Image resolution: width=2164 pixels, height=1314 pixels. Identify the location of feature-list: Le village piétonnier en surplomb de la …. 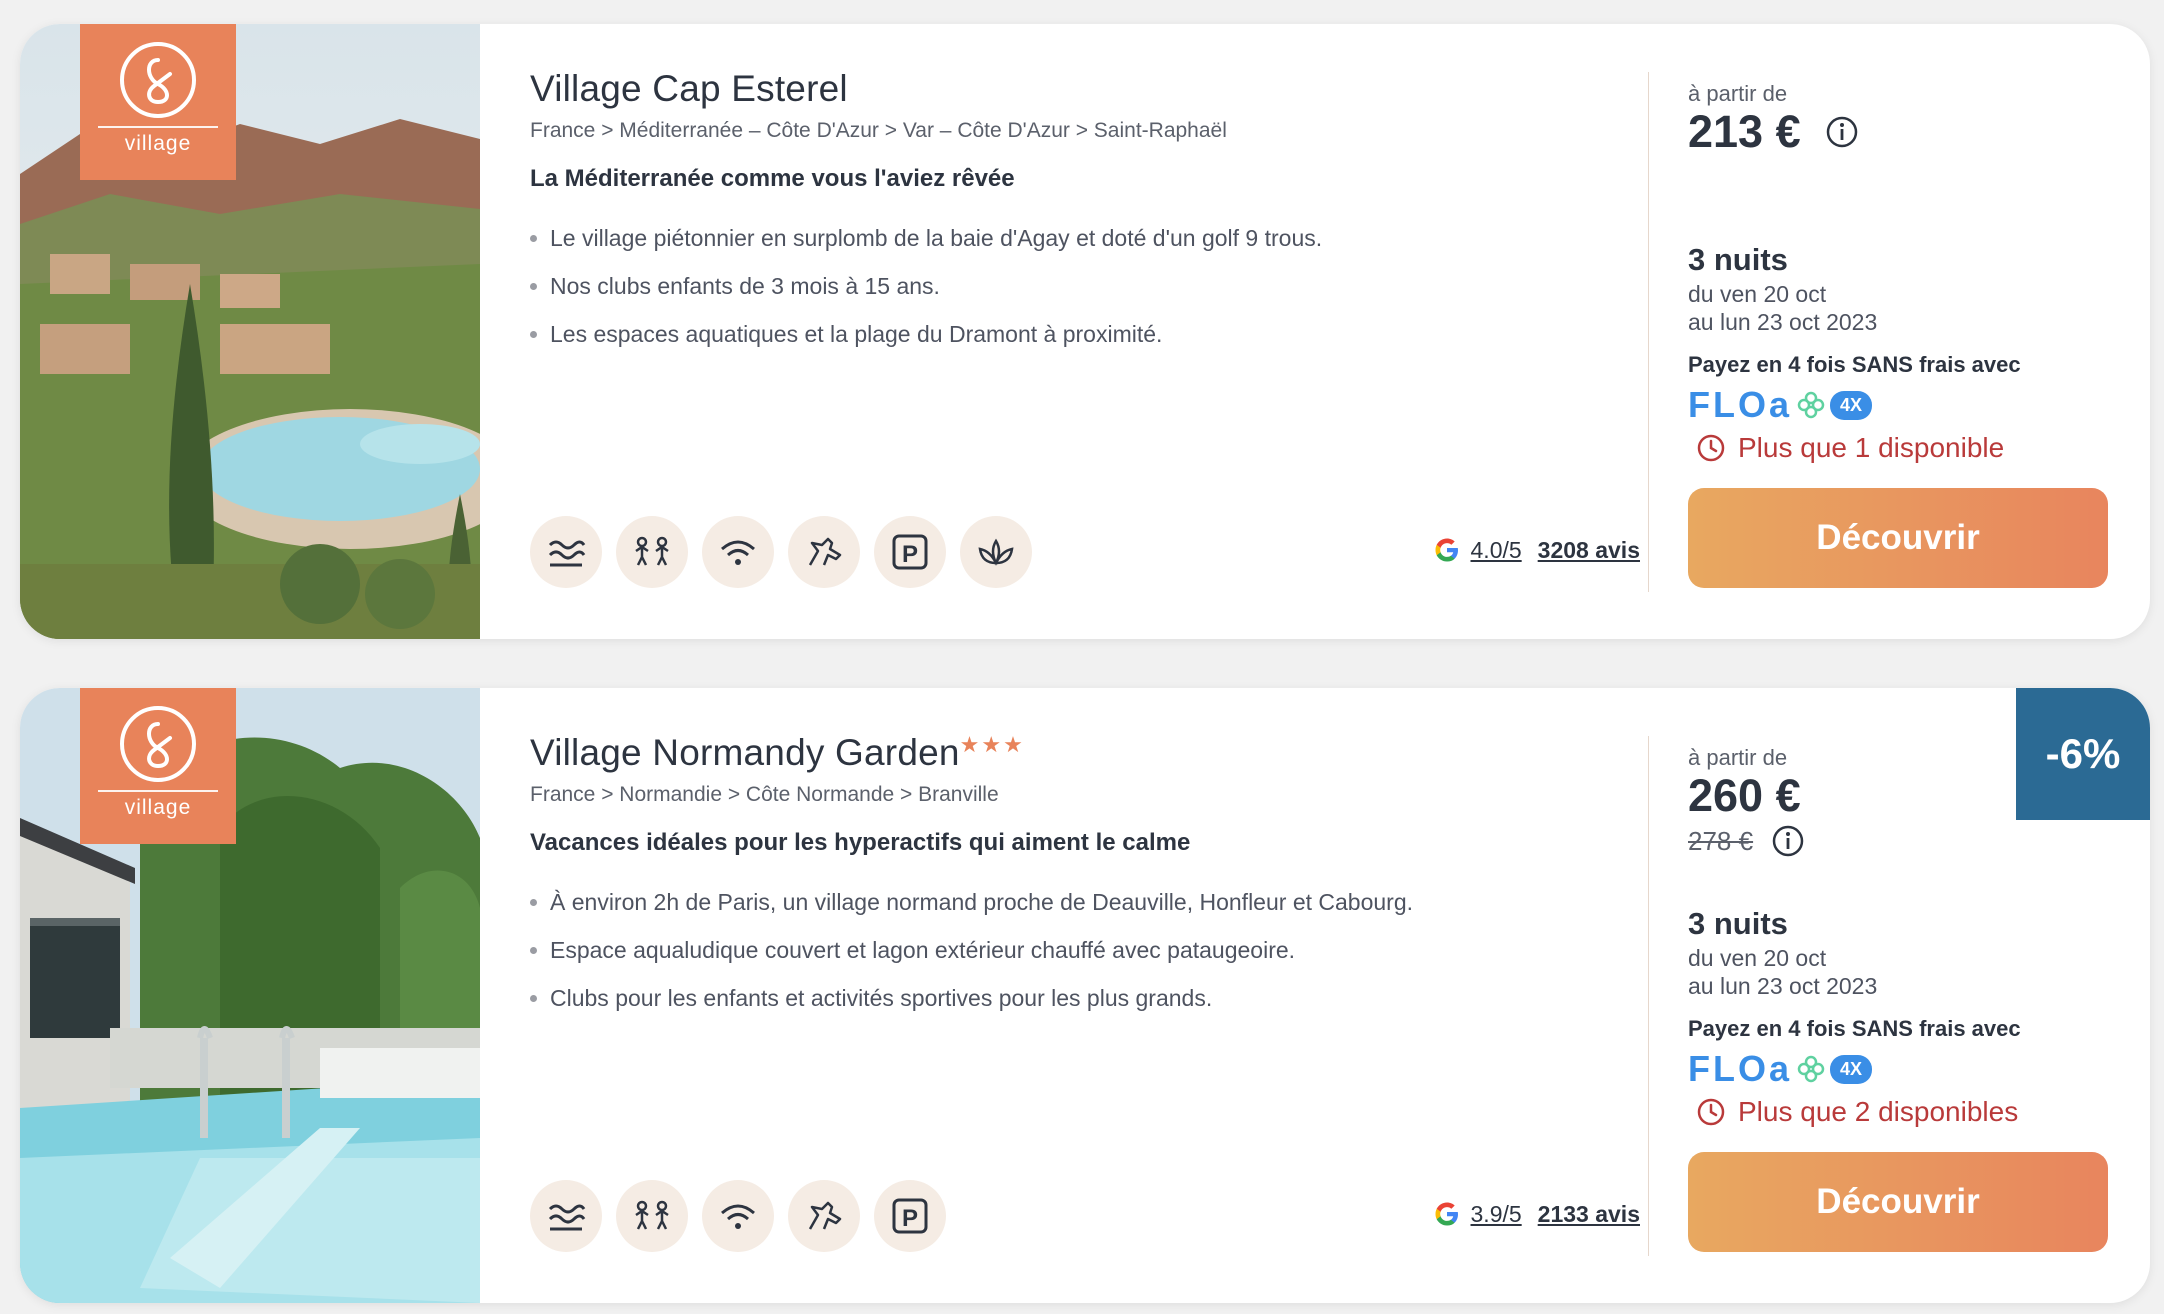
(926, 286).